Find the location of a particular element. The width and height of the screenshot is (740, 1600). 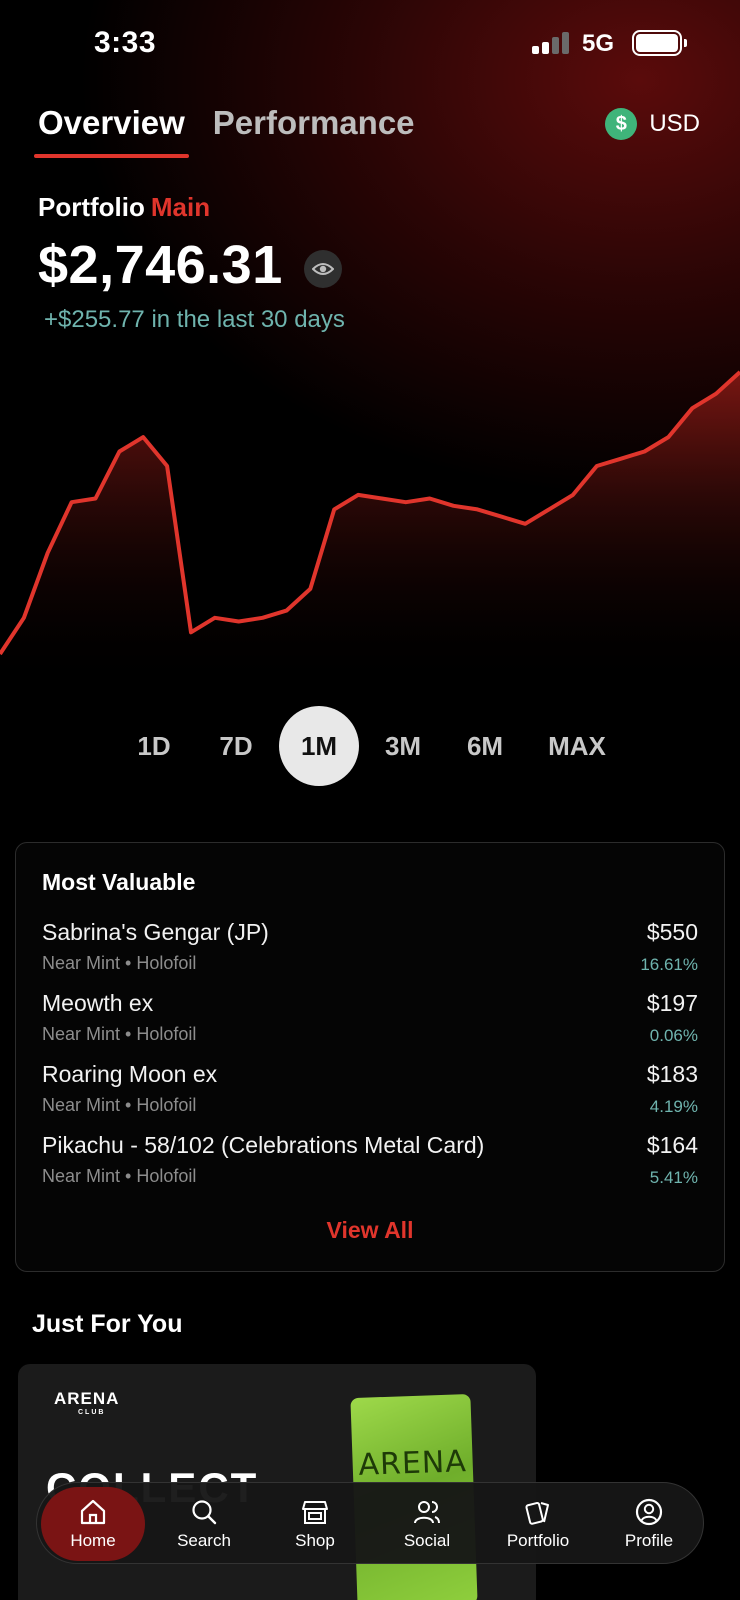

tab-performance: Performance is located at coordinates (314, 130).